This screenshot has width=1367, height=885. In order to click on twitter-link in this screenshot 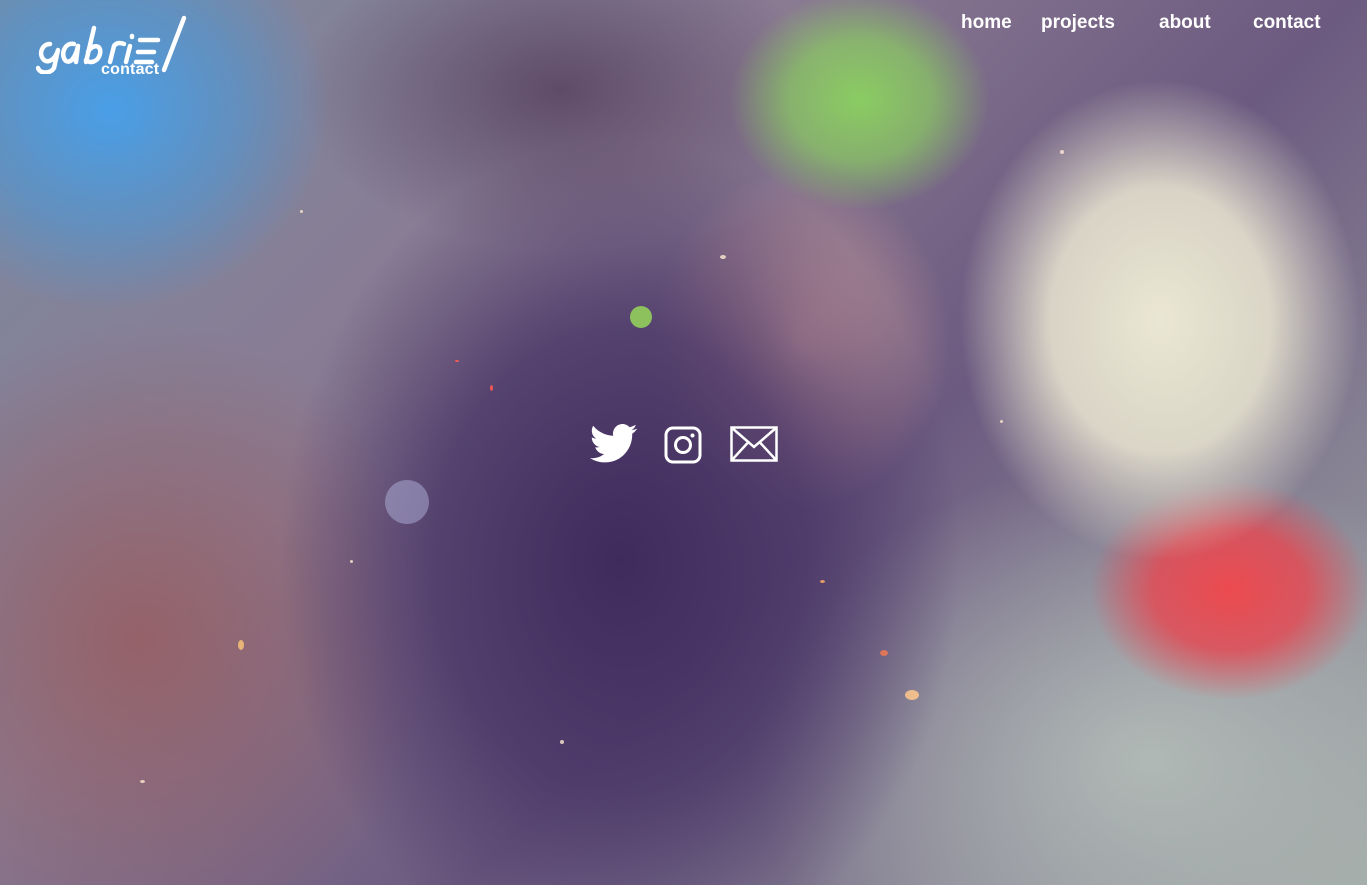, I will do `click(614, 446)`.